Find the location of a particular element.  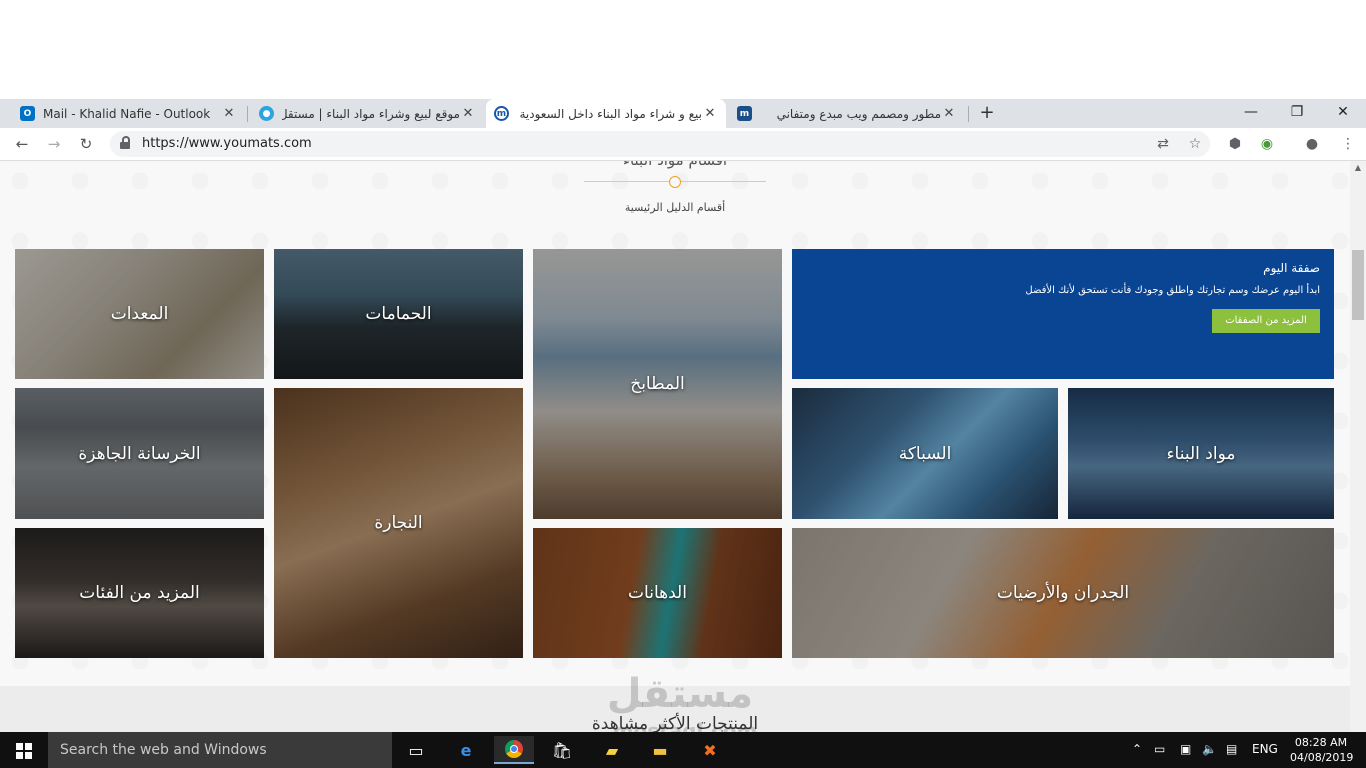

taskbar-search-box: Search the web and Windows is located at coordinates (220, 750).